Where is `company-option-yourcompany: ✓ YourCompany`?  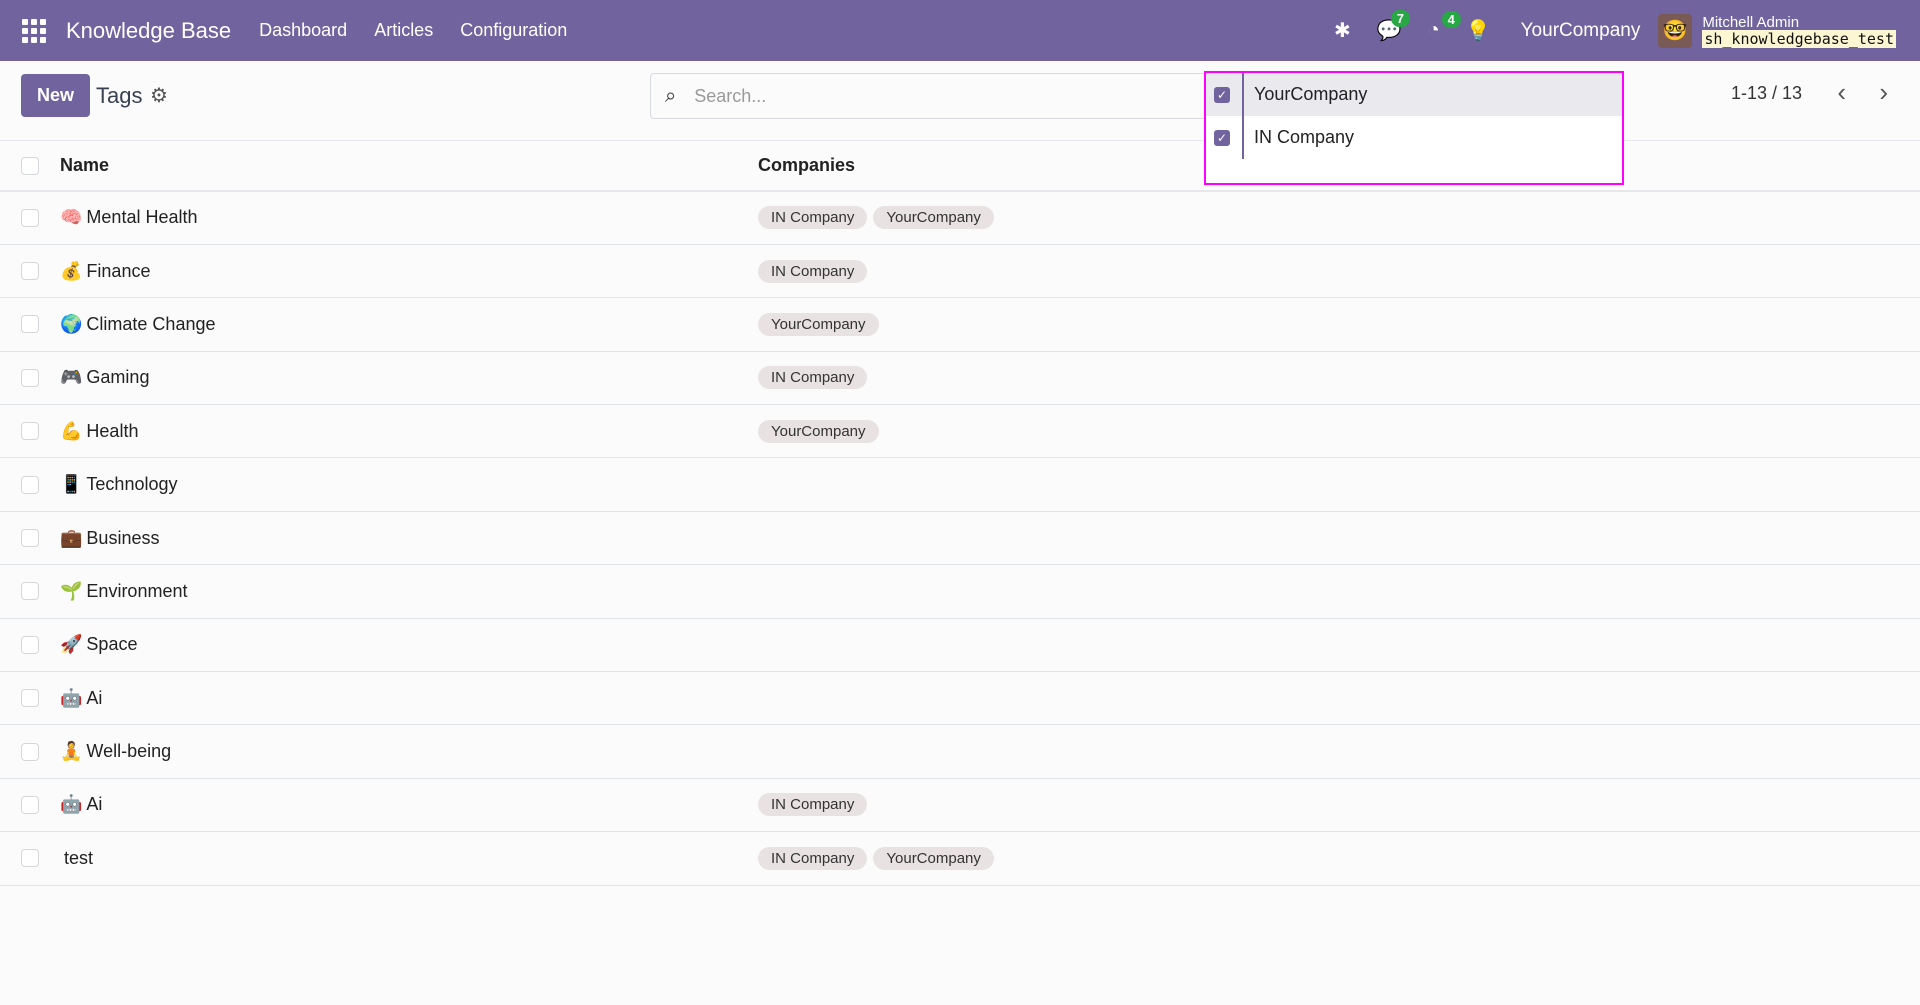 company-option-yourcompany: ✓ YourCompany is located at coordinates (1414, 94).